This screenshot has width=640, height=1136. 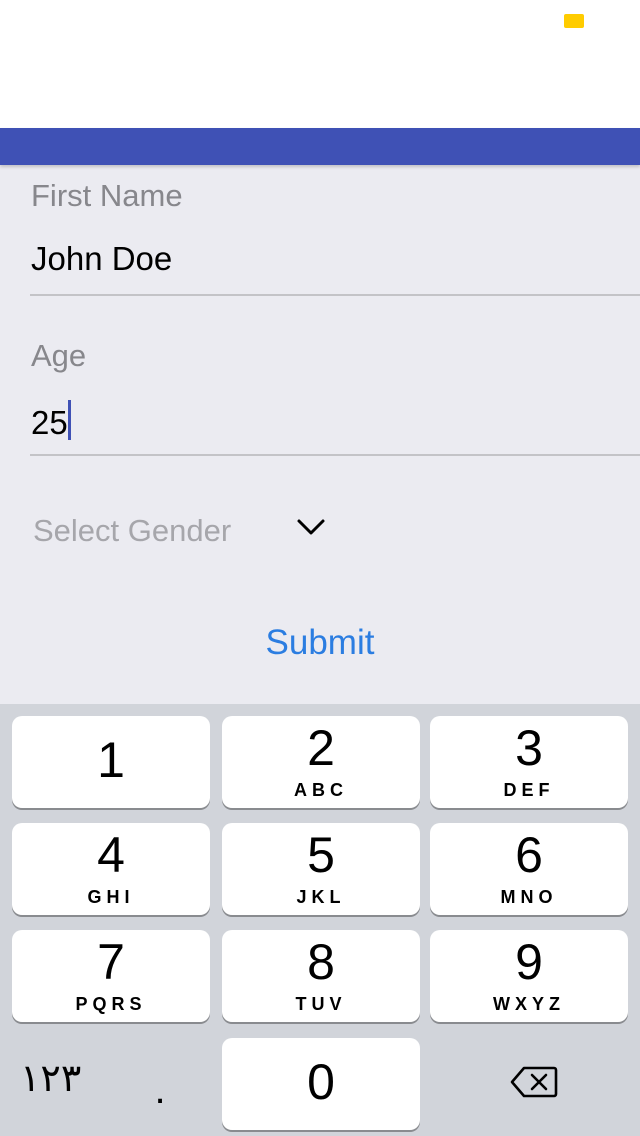 What do you see at coordinates (321, 897) in the screenshot?
I see `key-letters: JKL` at bounding box center [321, 897].